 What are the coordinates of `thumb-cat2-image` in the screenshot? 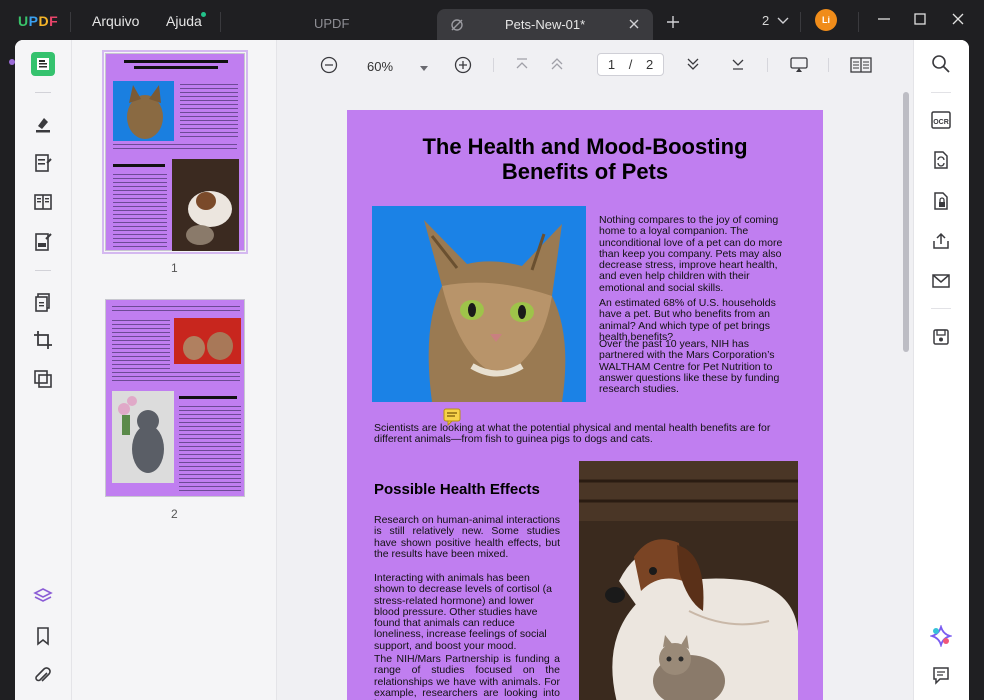 It's located at (143, 437).